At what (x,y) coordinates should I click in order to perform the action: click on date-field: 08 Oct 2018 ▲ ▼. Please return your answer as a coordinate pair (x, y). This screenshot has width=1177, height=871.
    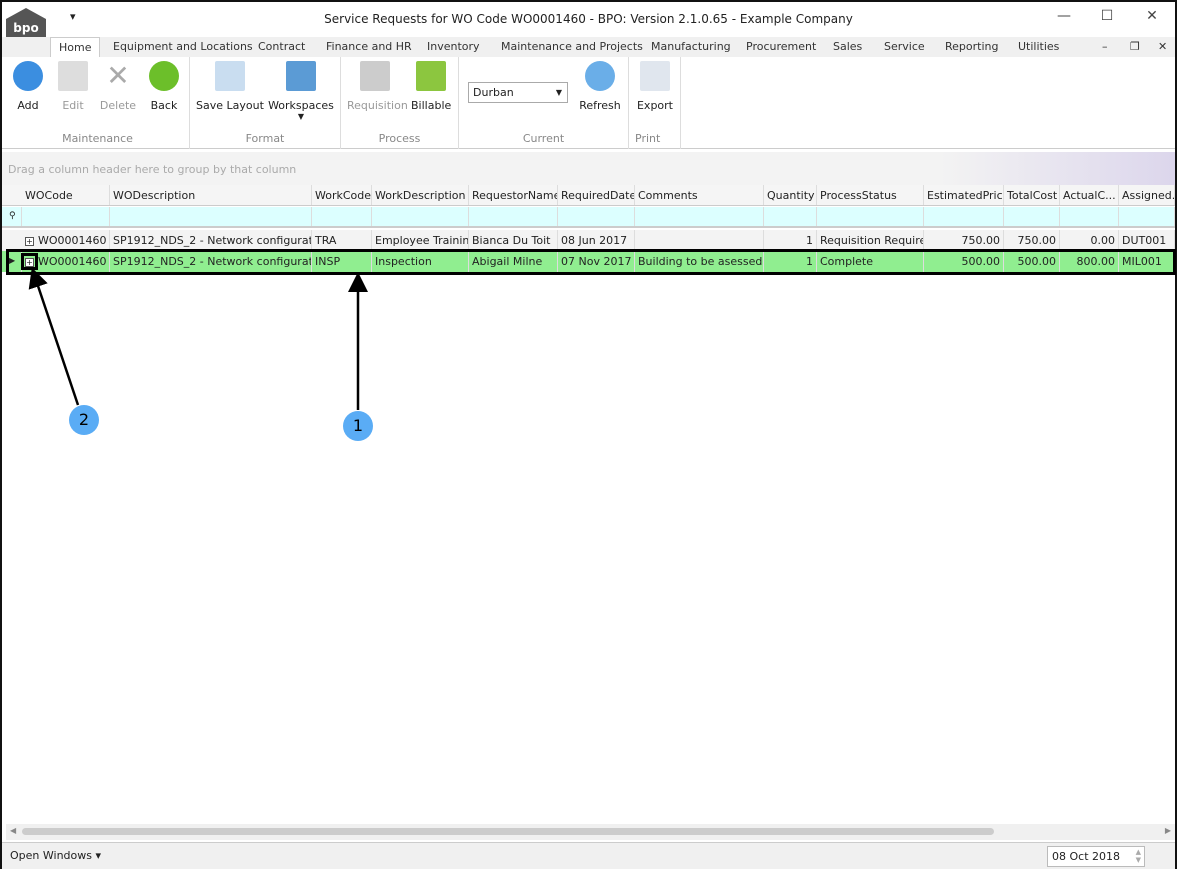
    Looking at the image, I should click on (1096, 856).